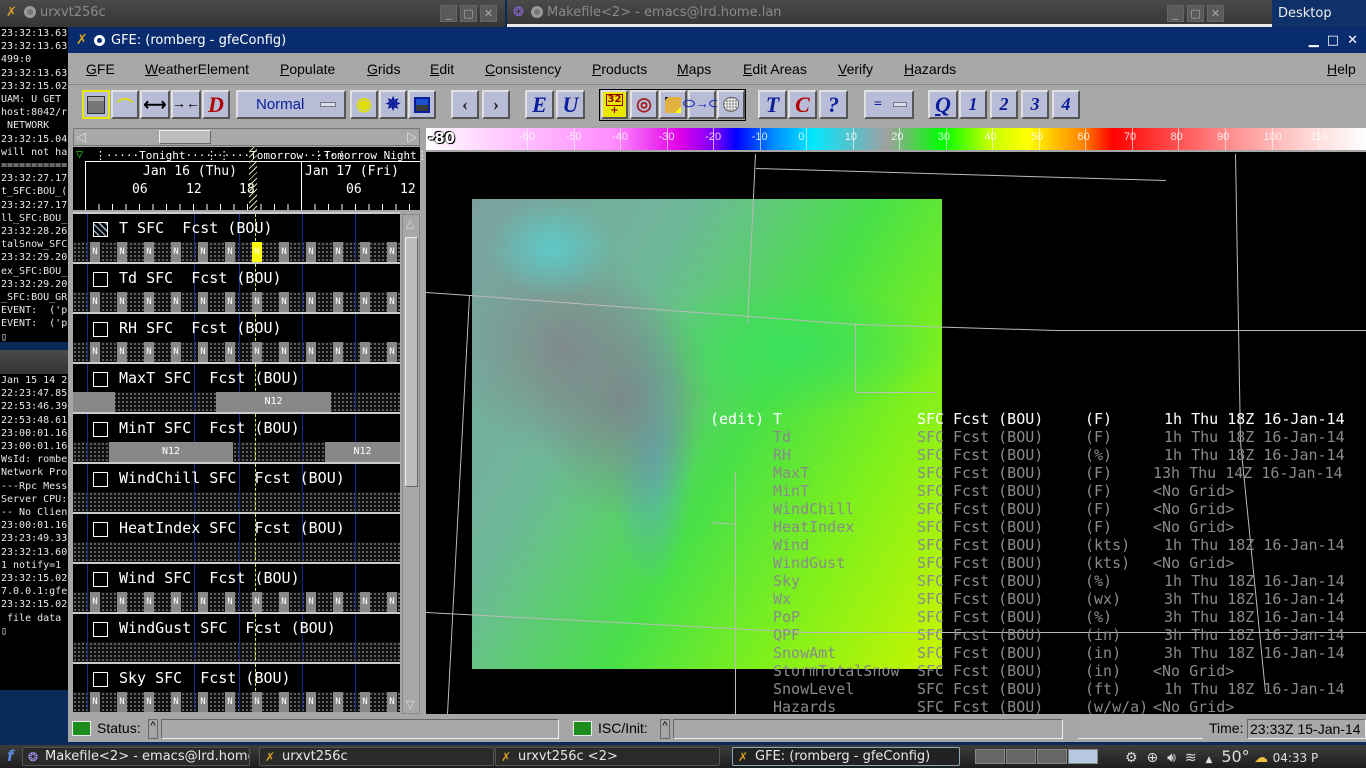  Describe the element at coordinates (393, 104) in the screenshot. I see `draw-area-button: ✵` at that location.